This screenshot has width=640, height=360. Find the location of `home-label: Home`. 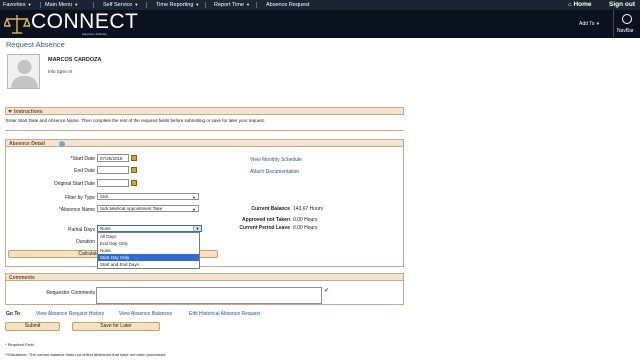

home-label: Home is located at coordinates (582, 4).